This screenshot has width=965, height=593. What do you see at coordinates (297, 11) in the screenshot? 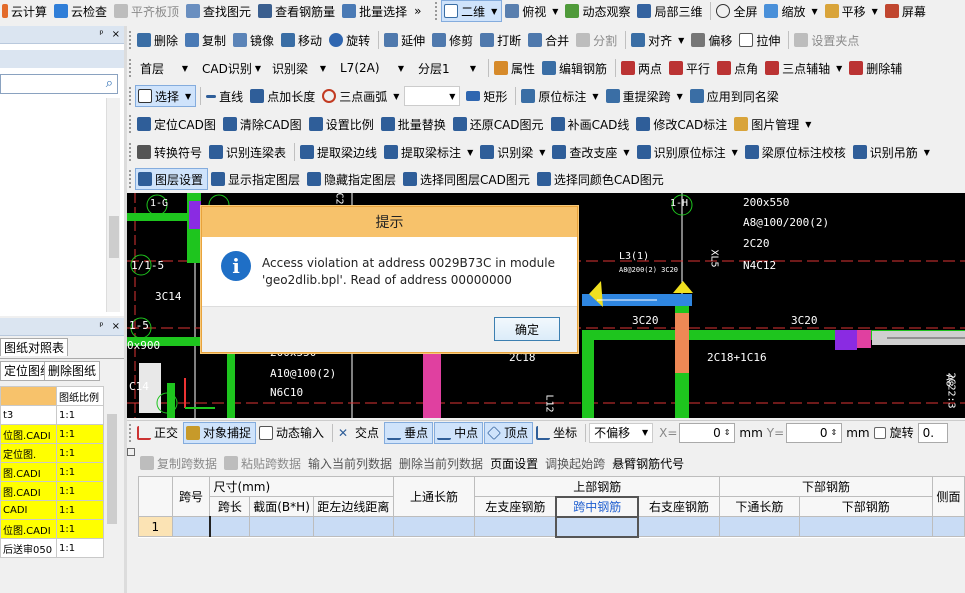
I see `view-rebar-button: 查看钢筋量` at bounding box center [297, 11].